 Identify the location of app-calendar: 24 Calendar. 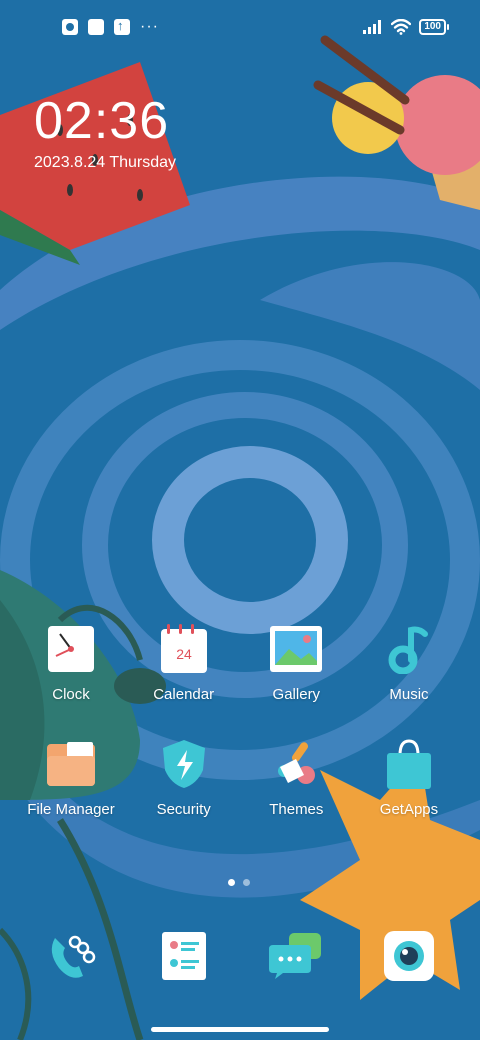
(184, 661).